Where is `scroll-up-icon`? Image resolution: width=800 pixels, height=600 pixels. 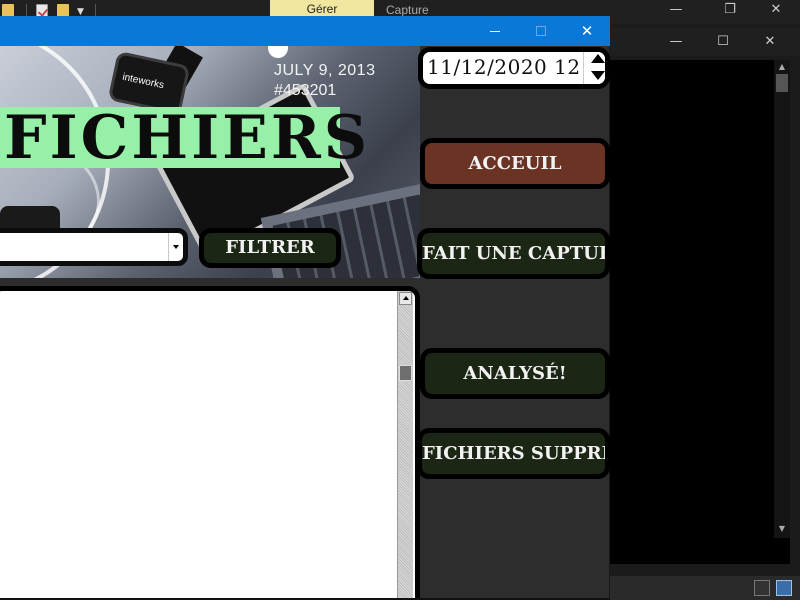 scroll-up-icon is located at coordinates (405, 298).